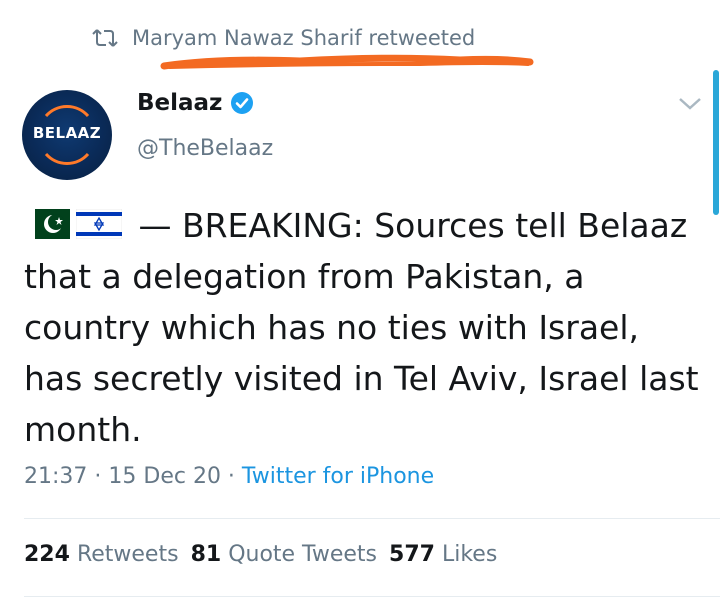  What do you see at coordinates (47, 554) in the screenshot?
I see `retweets-count: 224` at bounding box center [47, 554].